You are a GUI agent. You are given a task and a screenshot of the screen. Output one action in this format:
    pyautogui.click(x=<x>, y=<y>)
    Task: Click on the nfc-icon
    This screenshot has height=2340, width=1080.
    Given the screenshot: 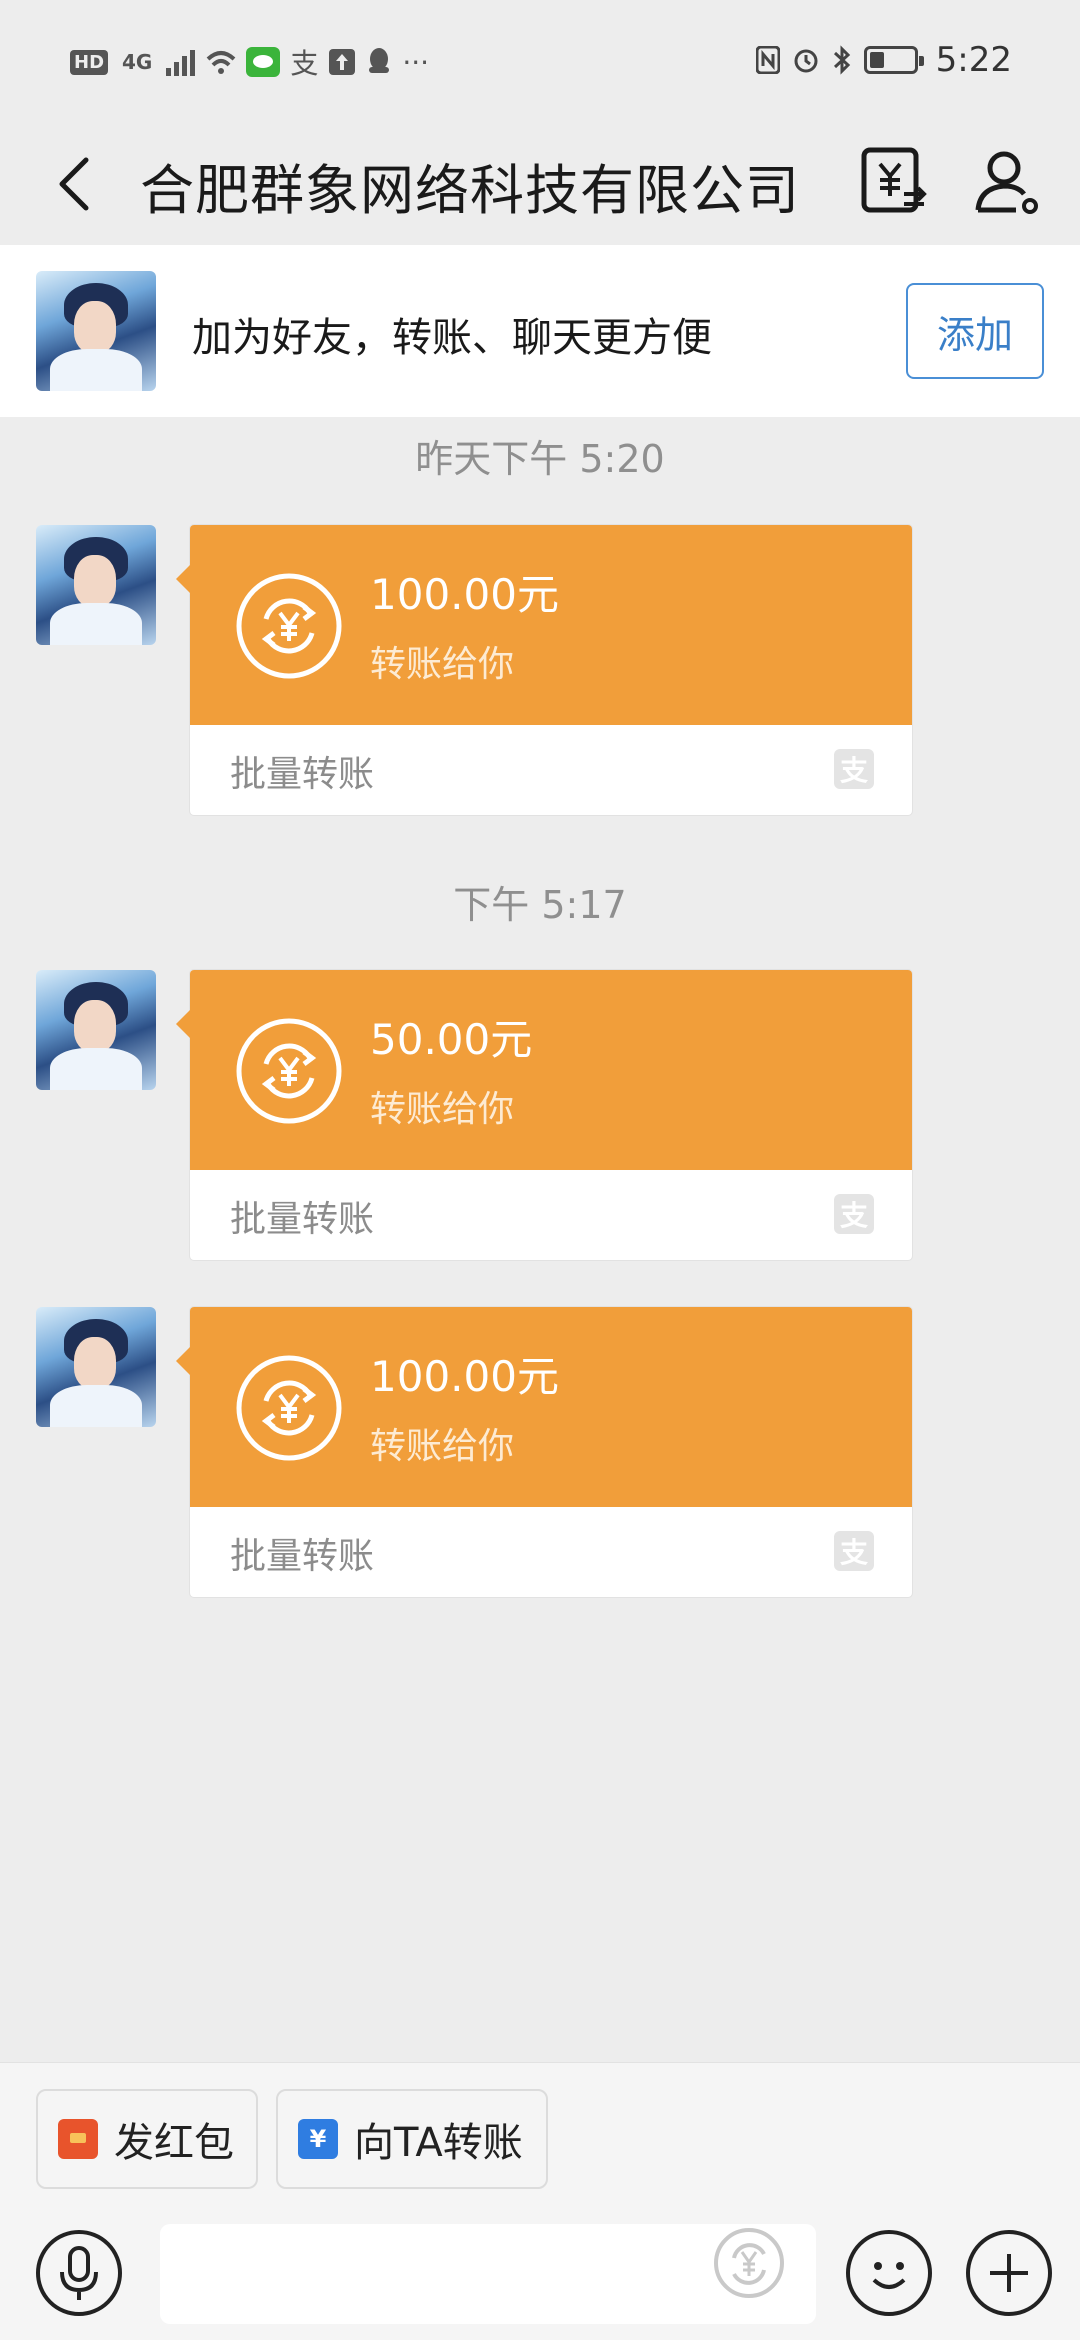 What is the action you would take?
    pyautogui.click(x=767, y=60)
    